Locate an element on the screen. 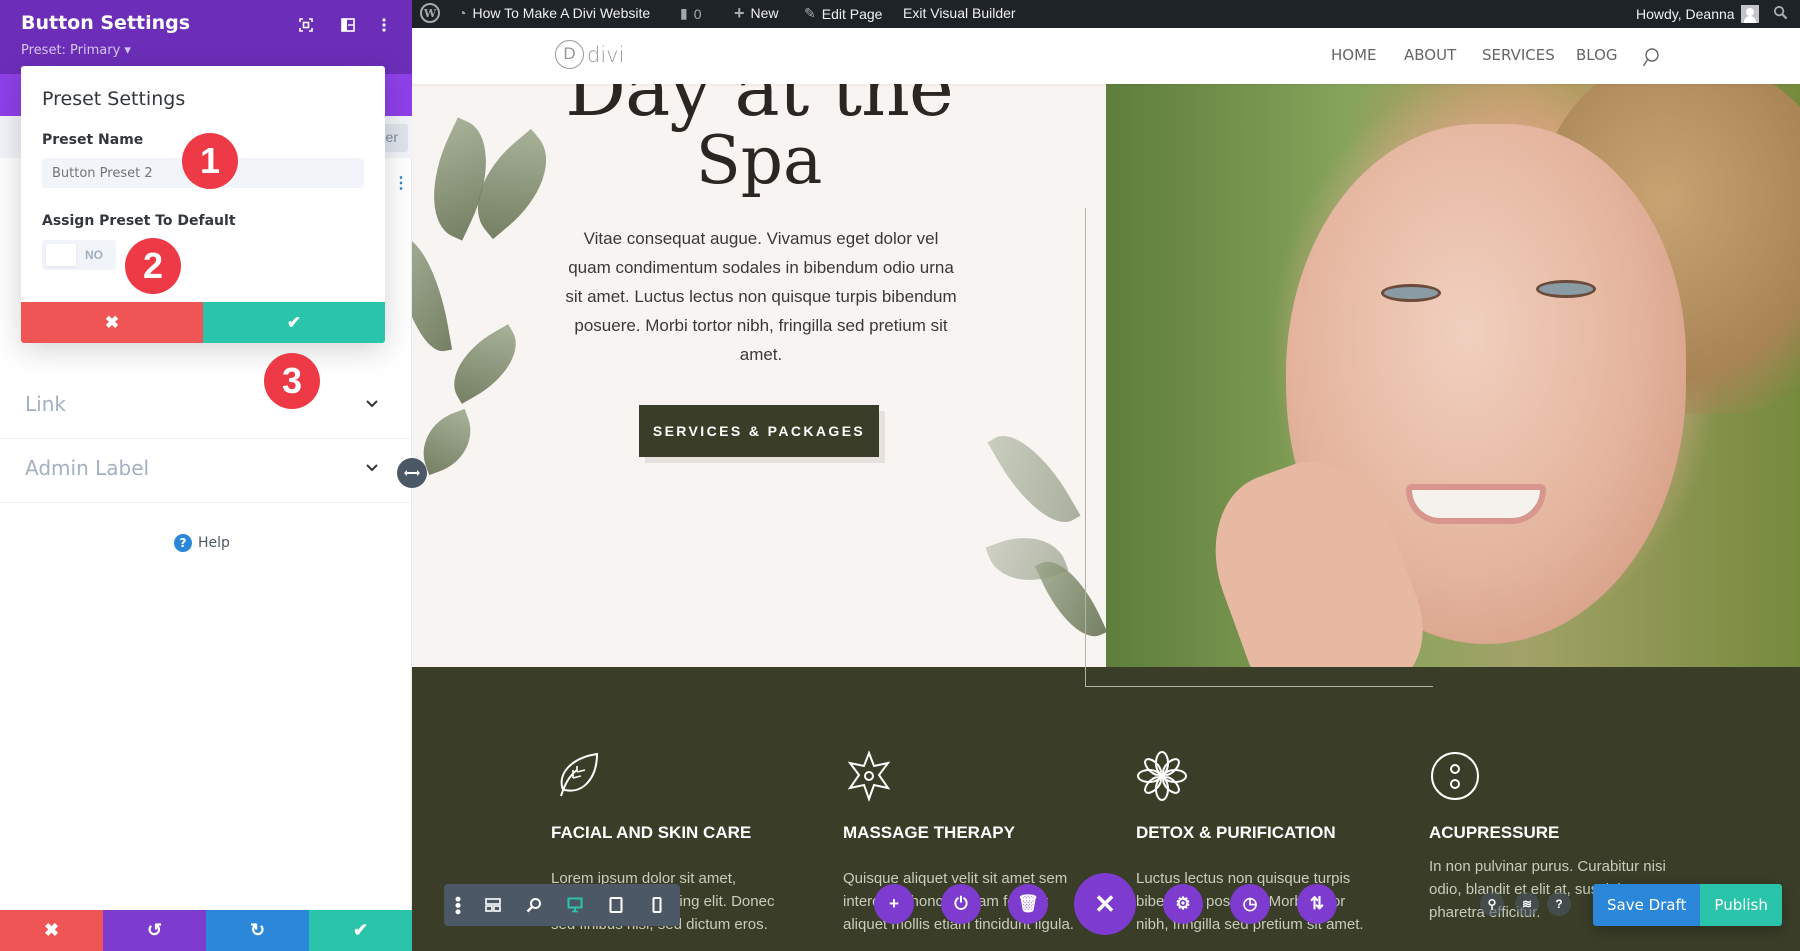 Image resolution: width=1800 pixels, height=951 pixels. section-toggle-link: Link is located at coordinates (206, 407).